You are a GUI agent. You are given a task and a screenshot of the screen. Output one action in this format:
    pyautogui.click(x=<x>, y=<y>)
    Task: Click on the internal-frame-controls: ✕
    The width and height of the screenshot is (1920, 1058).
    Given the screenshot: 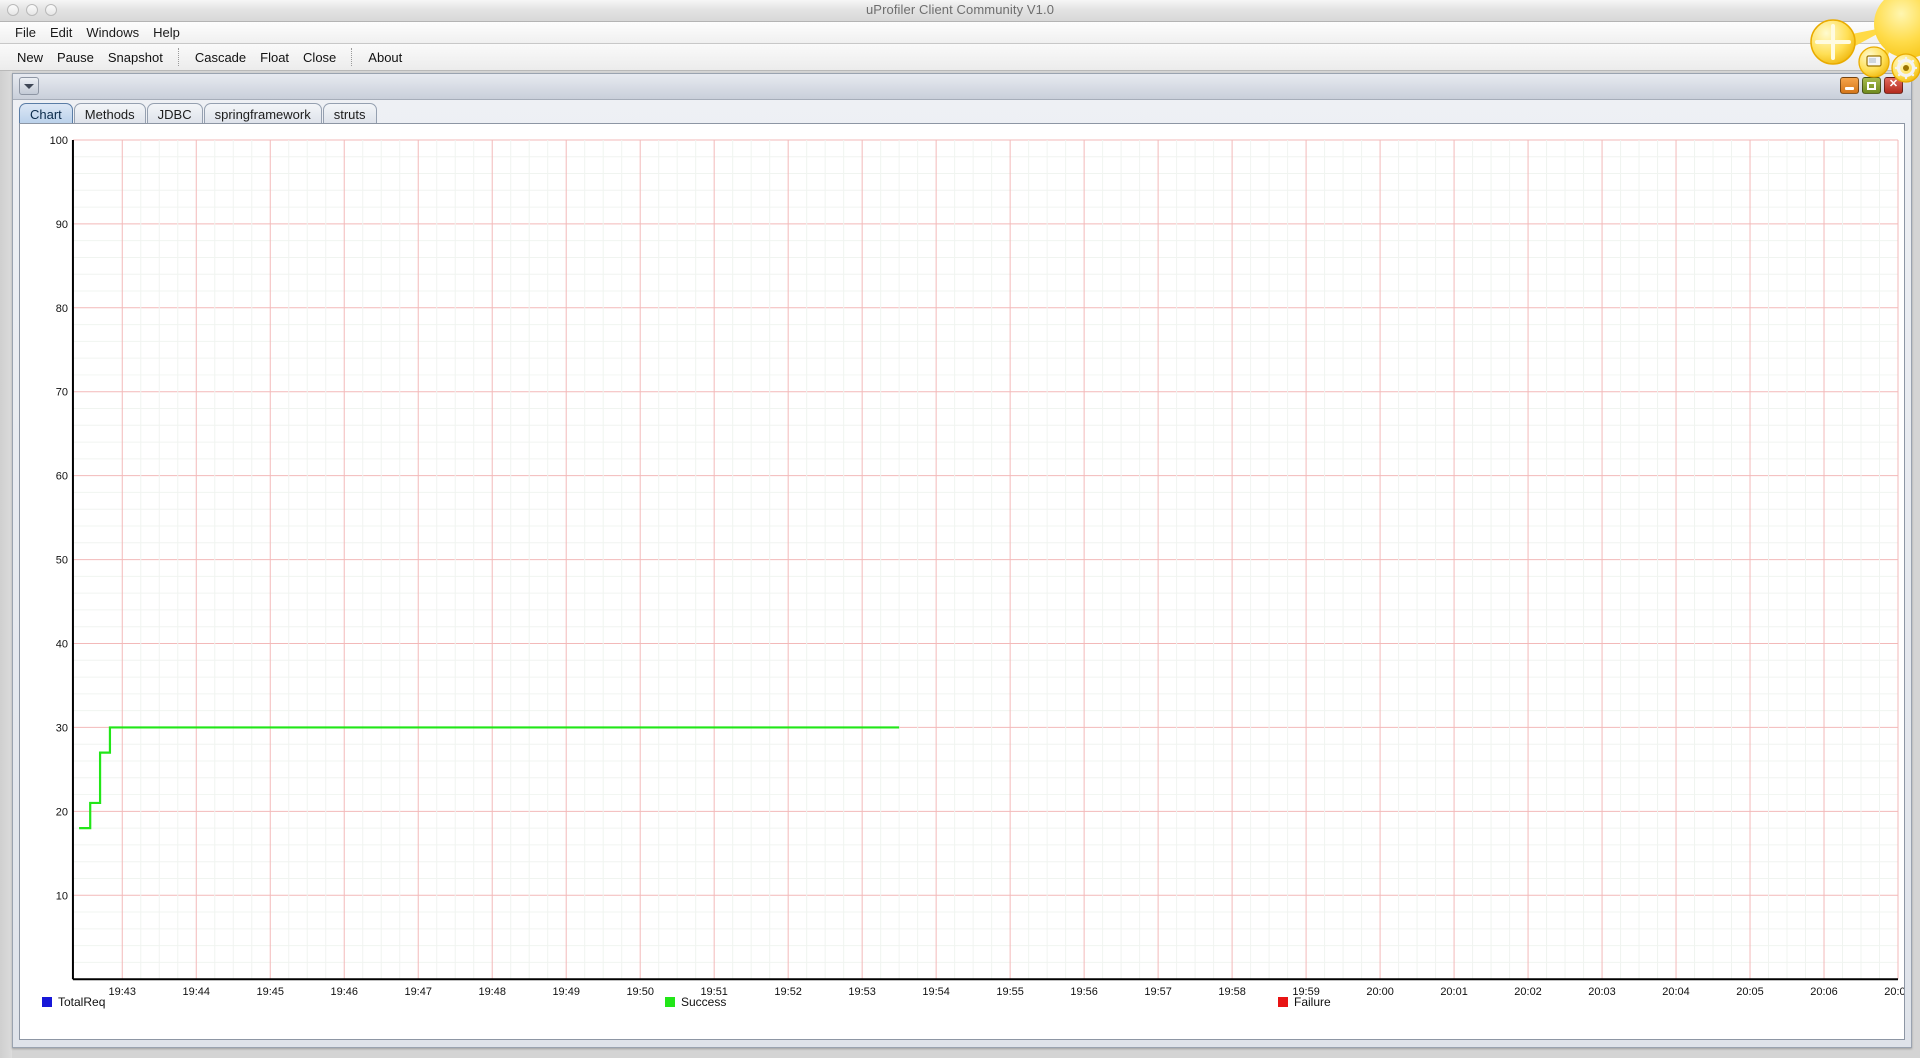 What is the action you would take?
    pyautogui.click(x=1871, y=85)
    